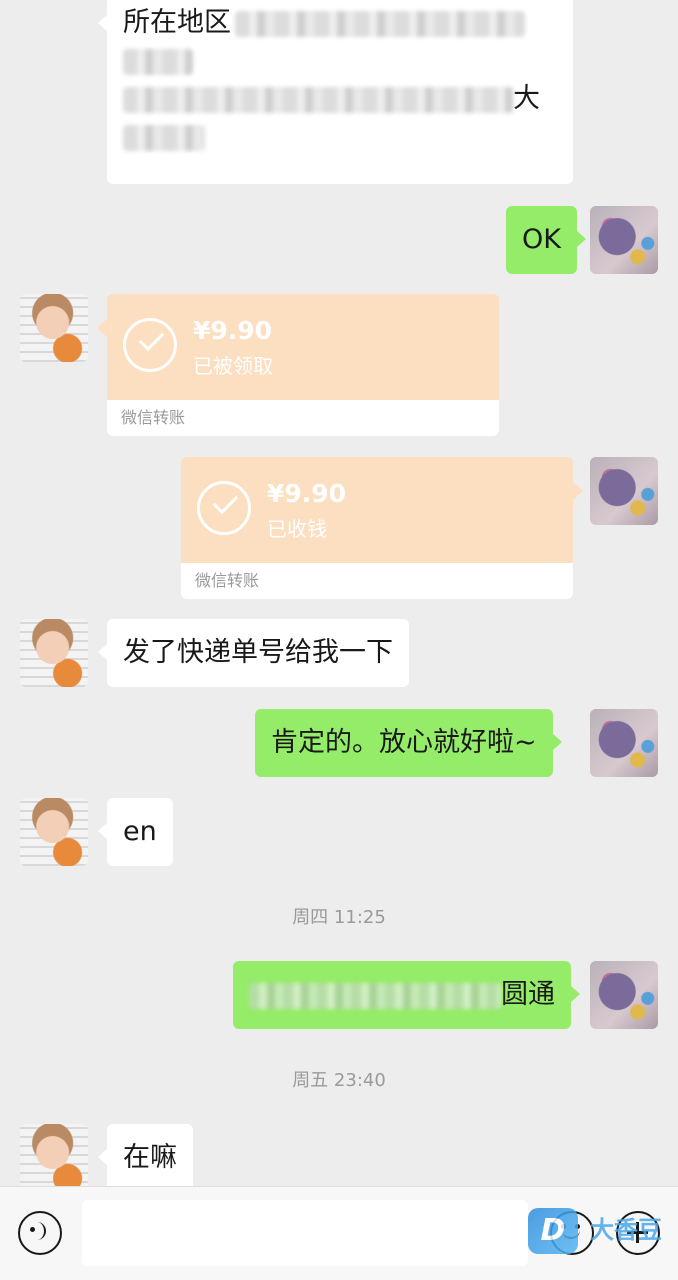 The width and height of the screenshot is (678, 1280). Describe the element at coordinates (140, 831) in the screenshot. I see `message-text: en` at that location.